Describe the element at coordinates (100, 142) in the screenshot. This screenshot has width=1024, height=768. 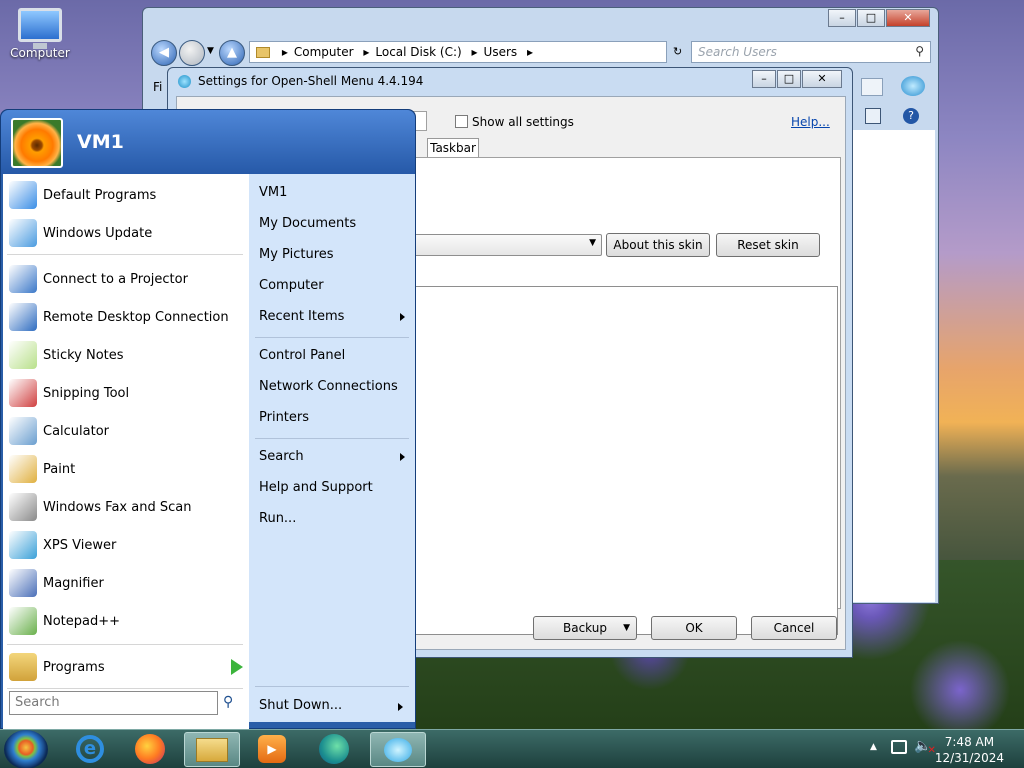
I see `user-name: VM1` at that location.